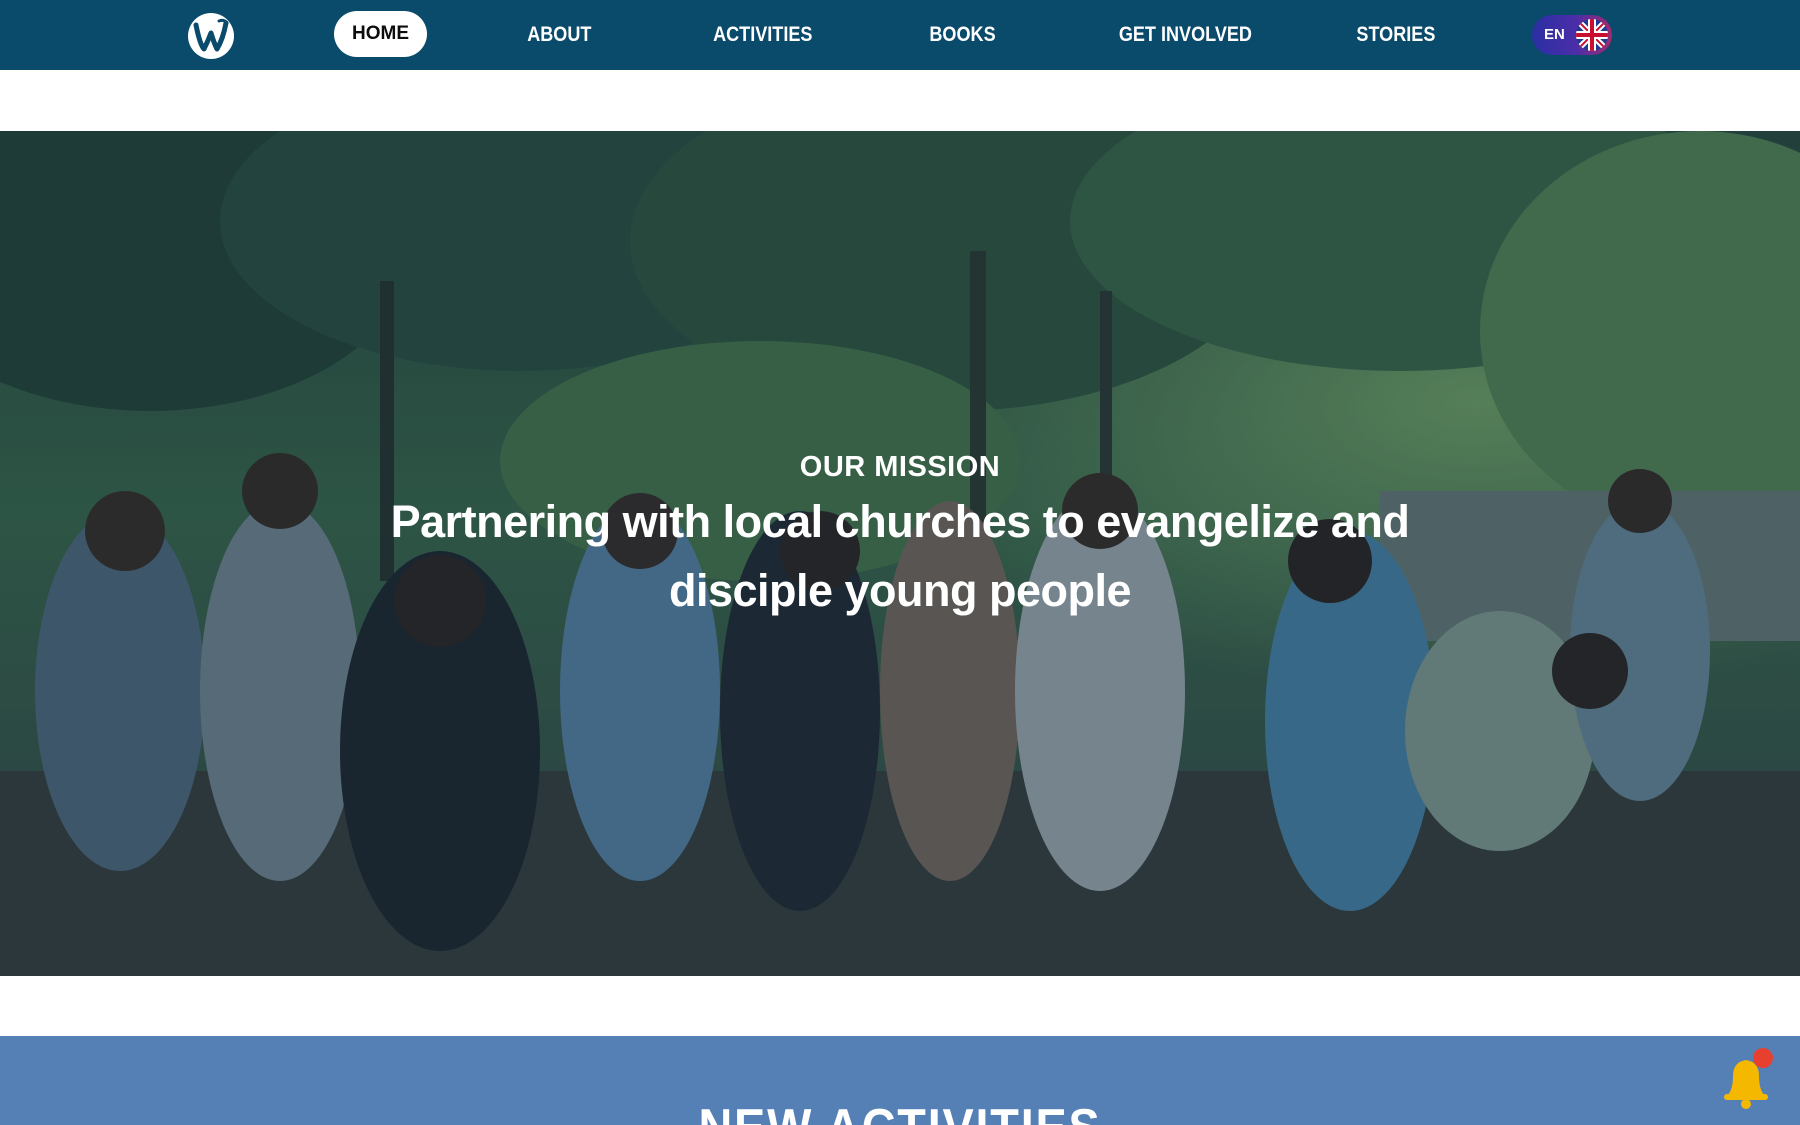  What do you see at coordinates (380, 34) in the screenshot?
I see `nav-item-home: HOME` at bounding box center [380, 34].